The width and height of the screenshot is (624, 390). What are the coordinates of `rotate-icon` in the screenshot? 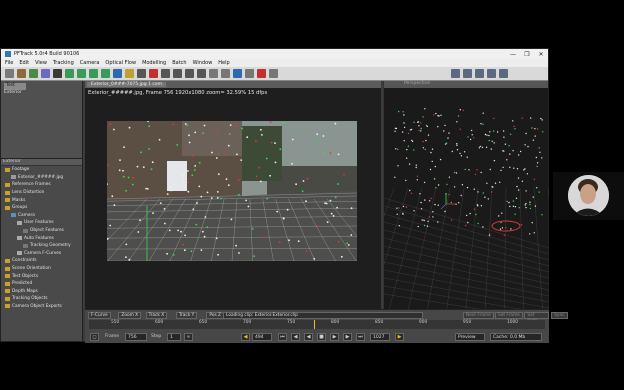 It's located at (105, 73).